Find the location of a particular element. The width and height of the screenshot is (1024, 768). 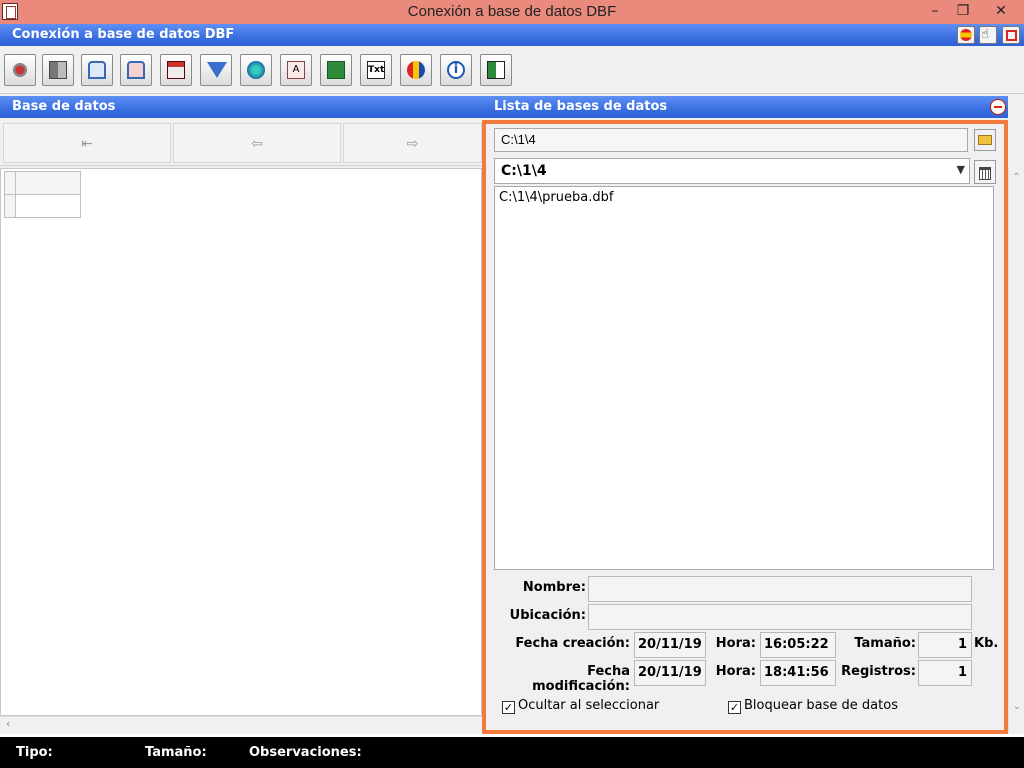

horizontal-scrollbar: ‹ is located at coordinates (241, 724).